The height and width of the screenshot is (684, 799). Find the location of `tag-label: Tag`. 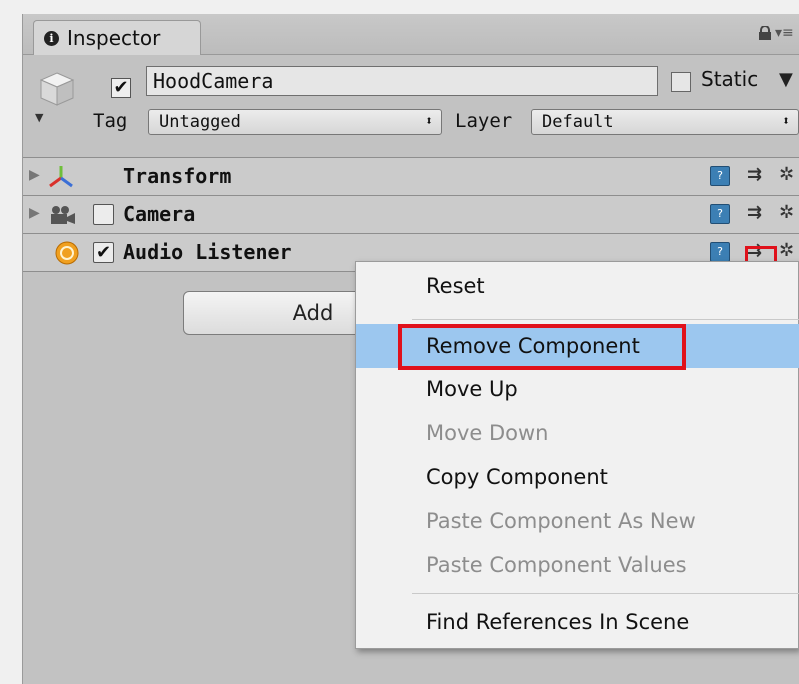

tag-label: Tag is located at coordinates (110, 121).